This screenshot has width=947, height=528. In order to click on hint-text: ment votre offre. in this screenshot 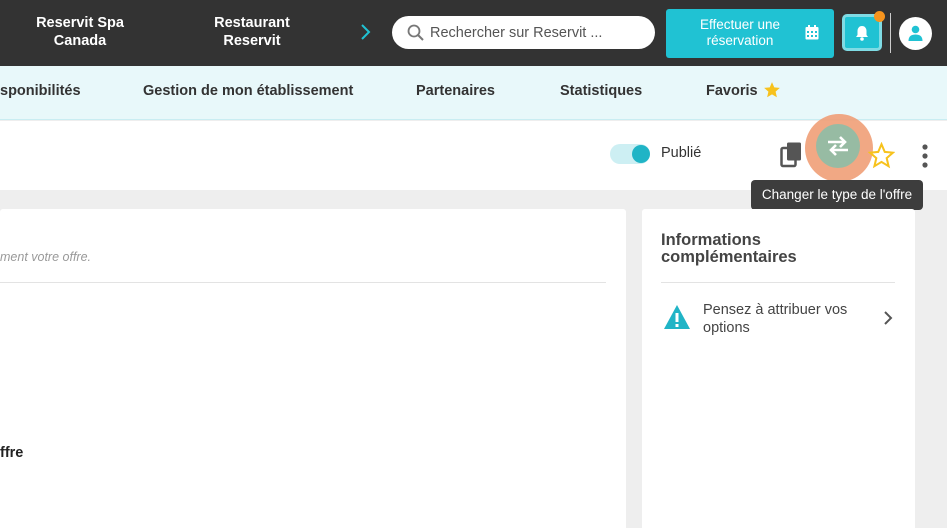, I will do `click(46, 257)`.